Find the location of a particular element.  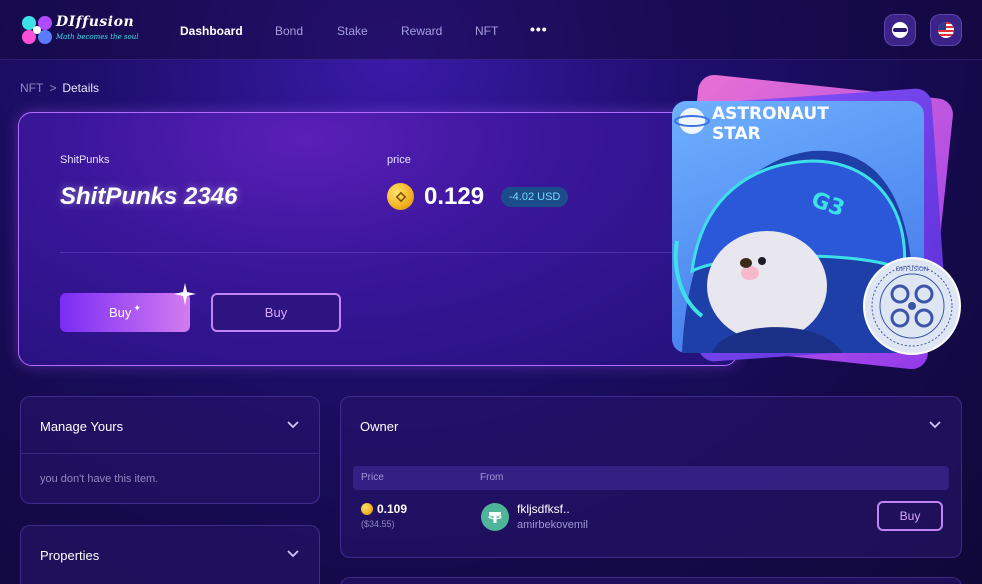

profile-button is located at coordinates (900, 30).